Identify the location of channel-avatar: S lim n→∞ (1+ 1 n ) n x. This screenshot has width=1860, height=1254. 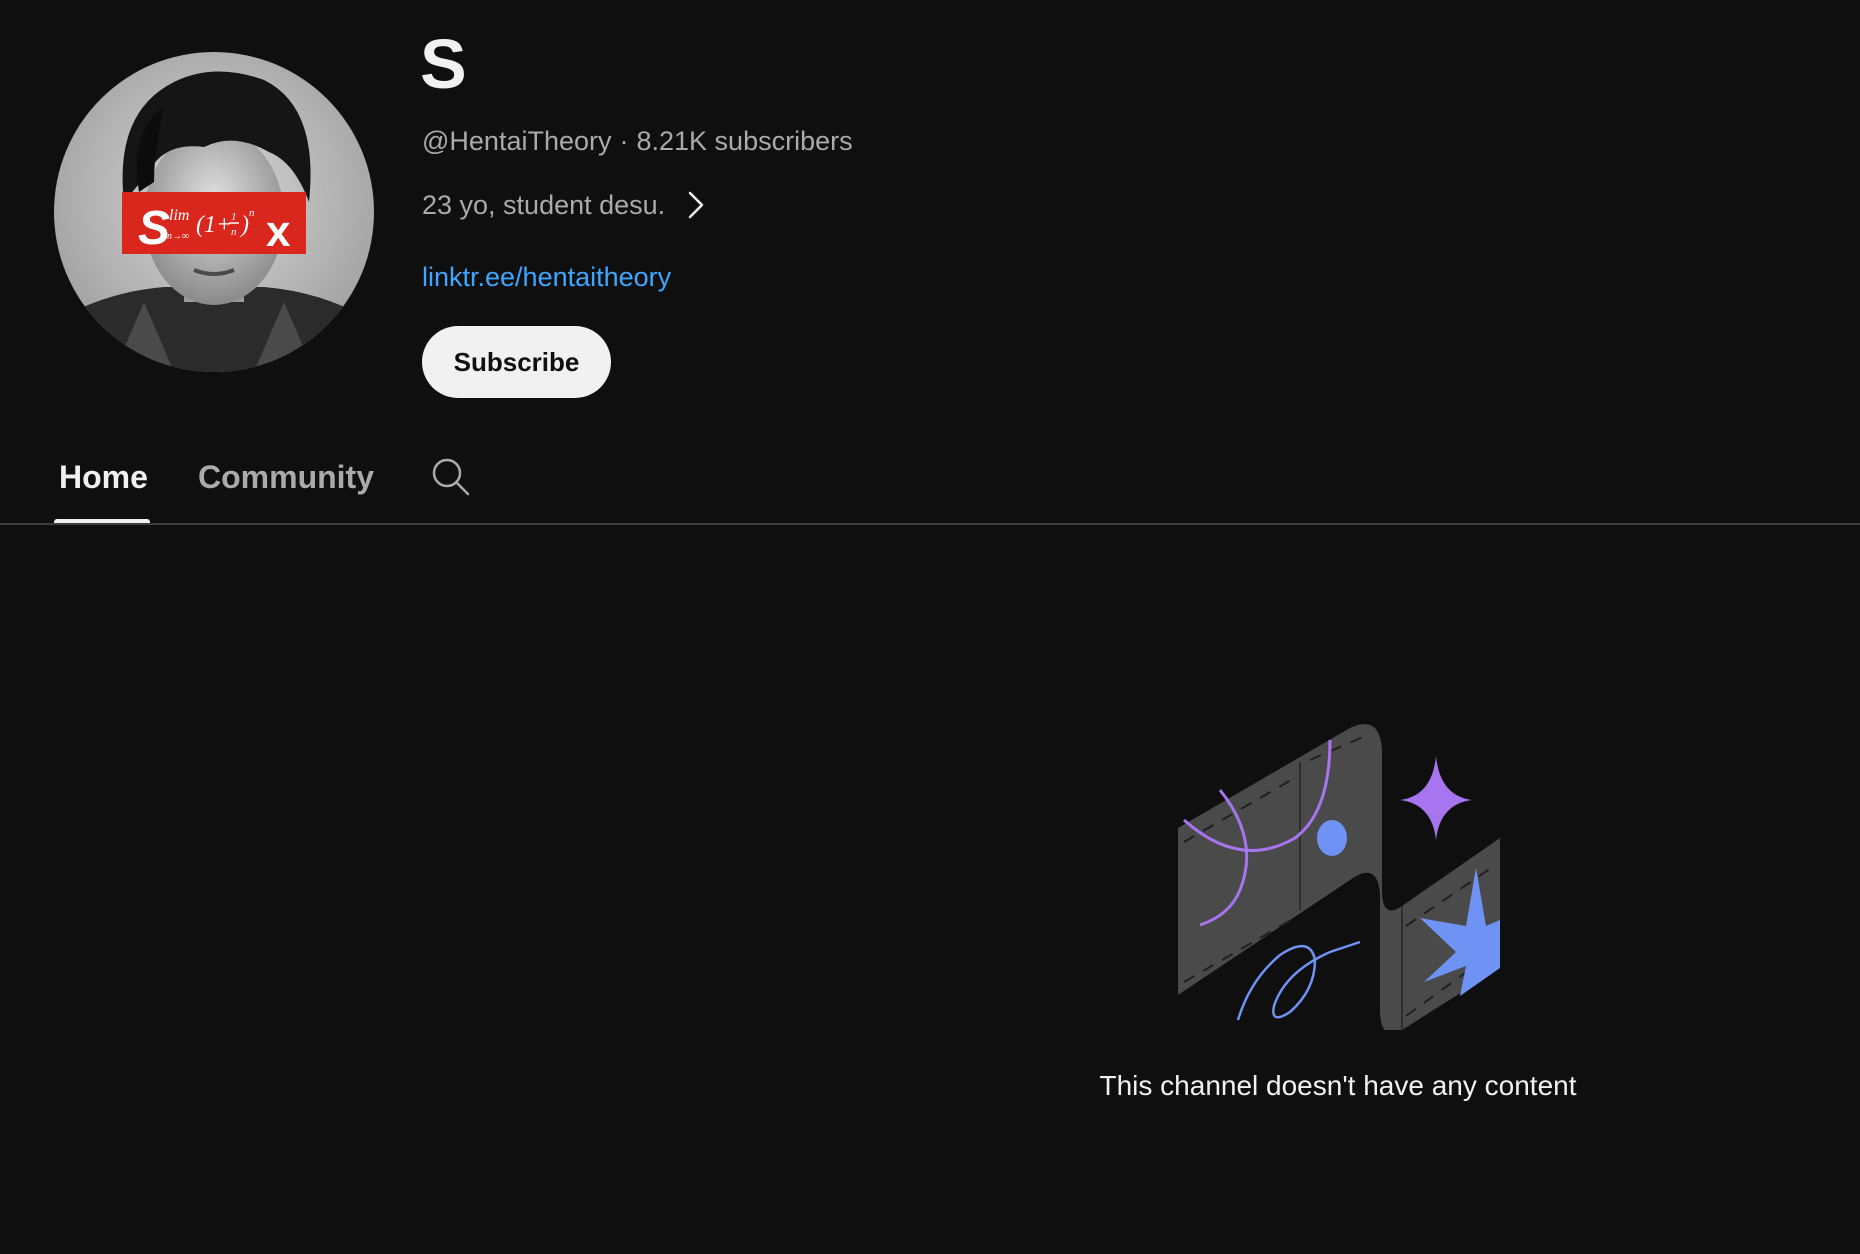
(214, 212).